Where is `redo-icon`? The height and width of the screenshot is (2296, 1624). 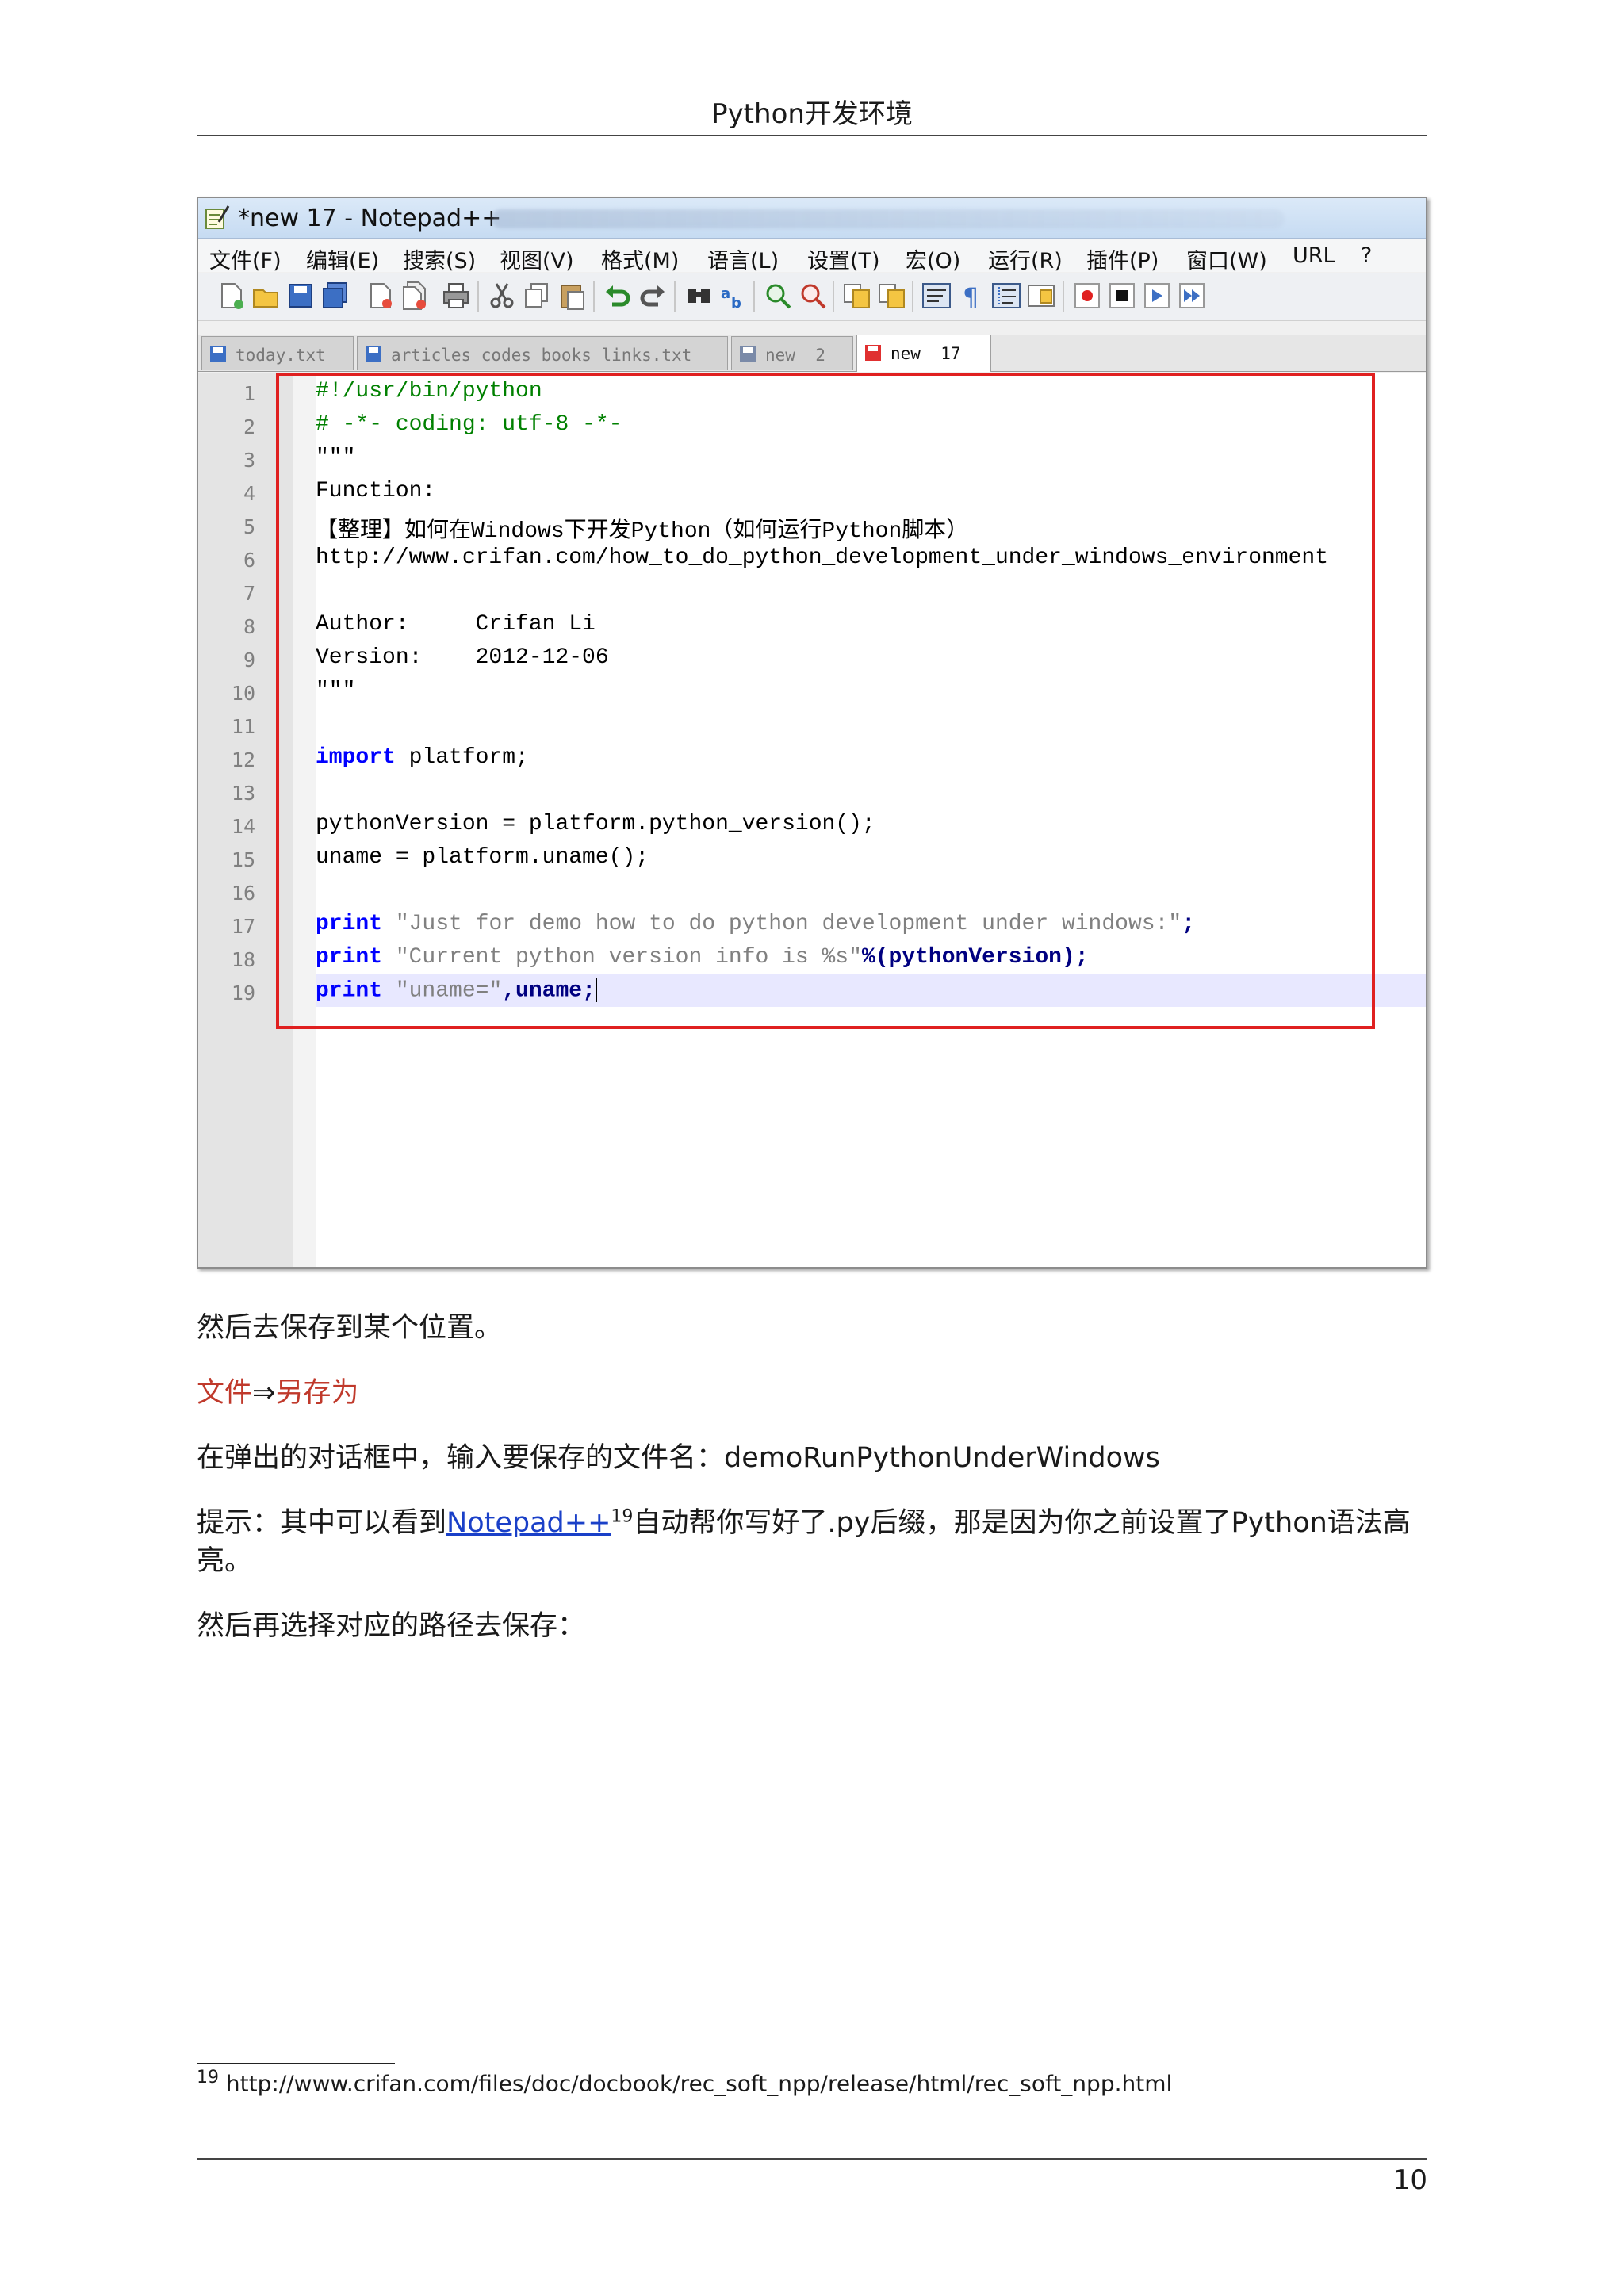 redo-icon is located at coordinates (653, 296).